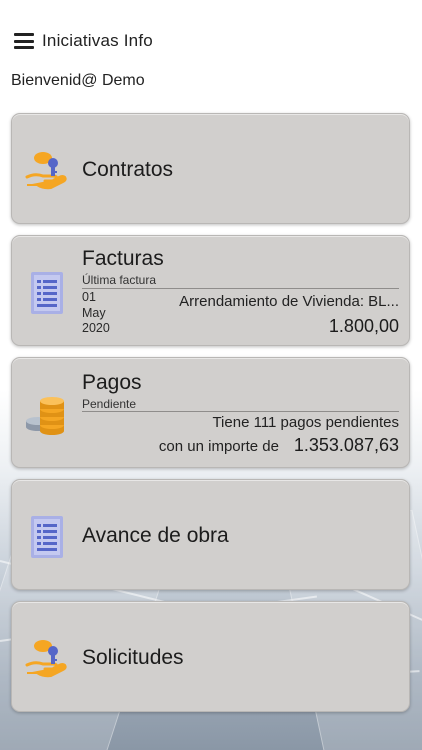  I want to click on facturas-sublabel: Última factura, so click(119, 280).